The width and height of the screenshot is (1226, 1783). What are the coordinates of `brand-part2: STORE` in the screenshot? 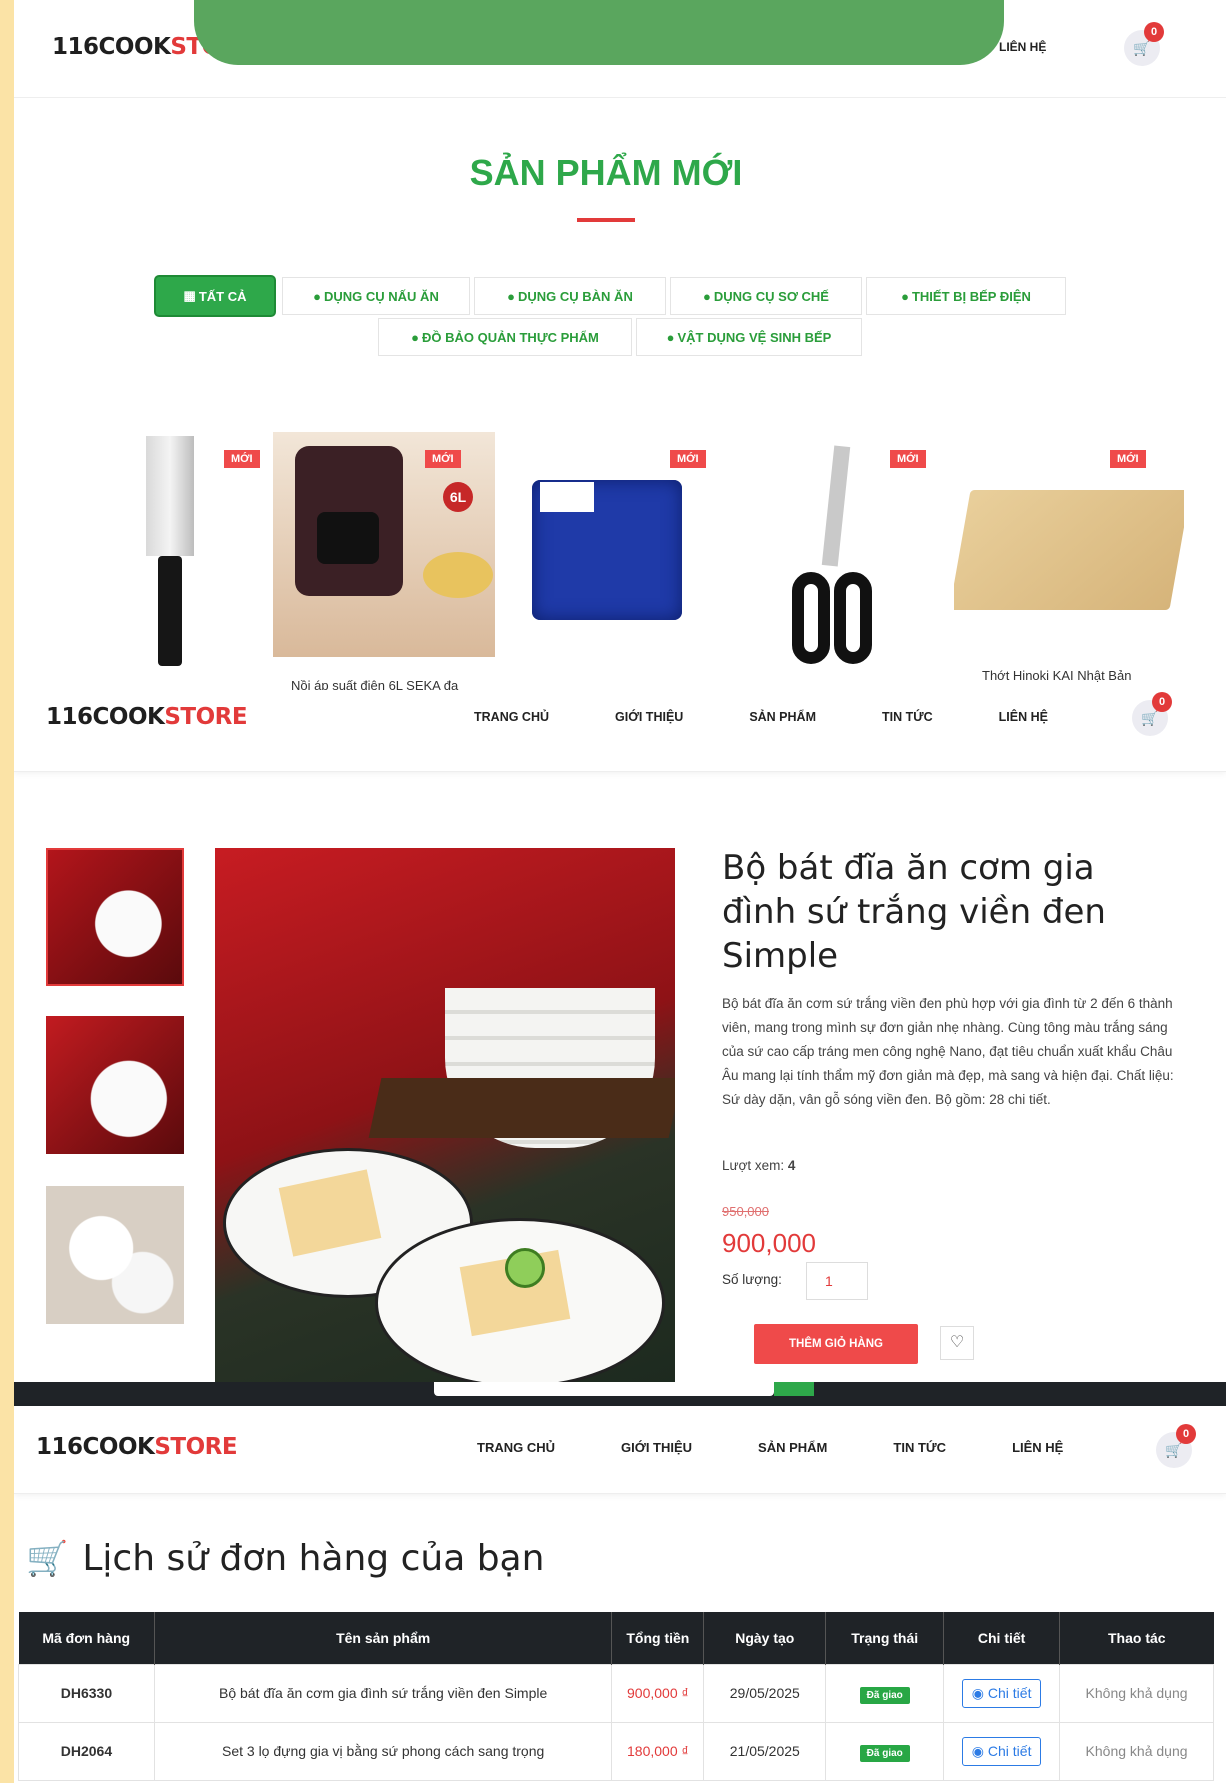 It's located at (206, 717).